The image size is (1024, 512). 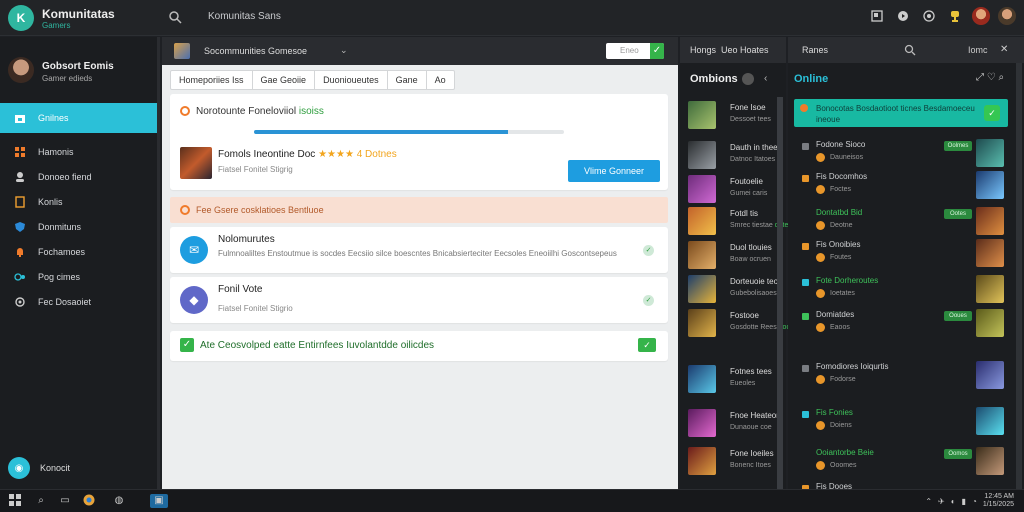 What do you see at coordinates (244, 16) in the screenshot?
I see `search-input: Komunitas Sans` at bounding box center [244, 16].